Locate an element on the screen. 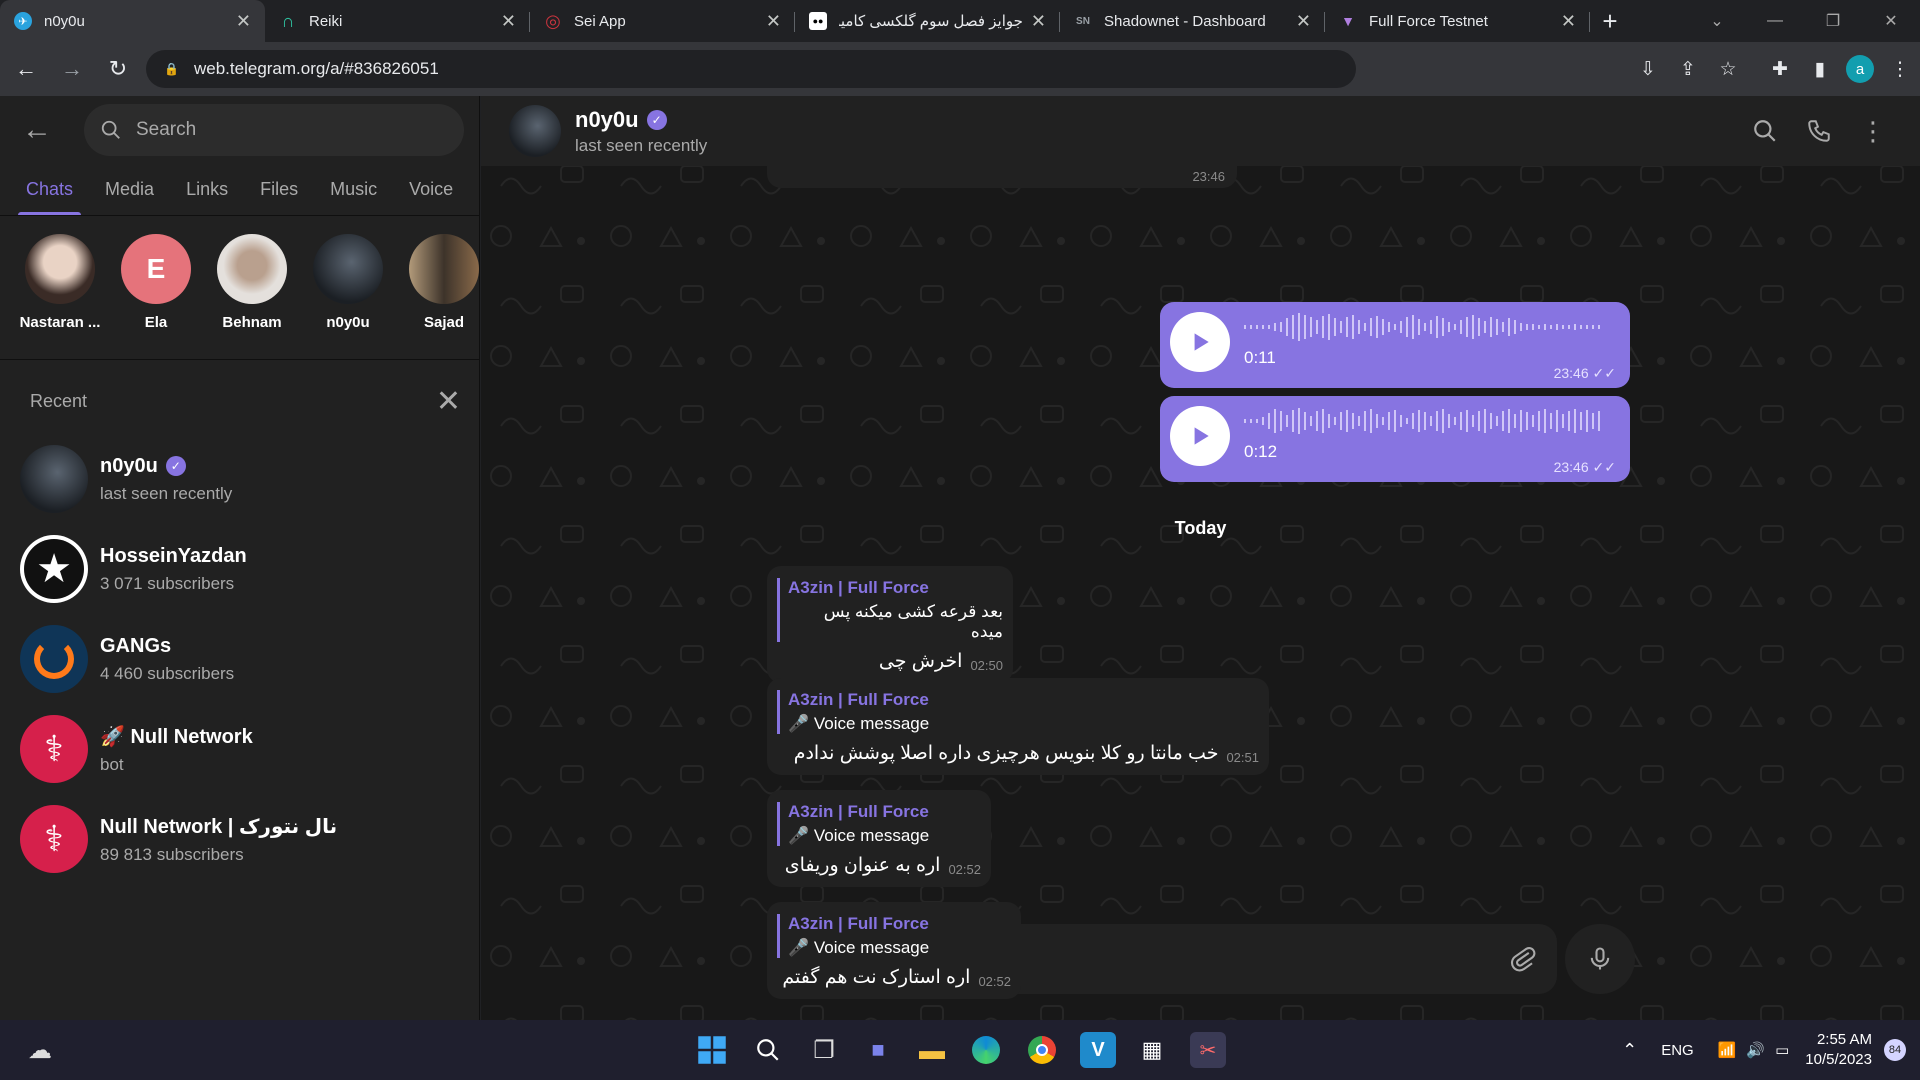 Image resolution: width=1920 pixels, height=1080 pixels. store-icon: ▦ is located at coordinates (1152, 1050).